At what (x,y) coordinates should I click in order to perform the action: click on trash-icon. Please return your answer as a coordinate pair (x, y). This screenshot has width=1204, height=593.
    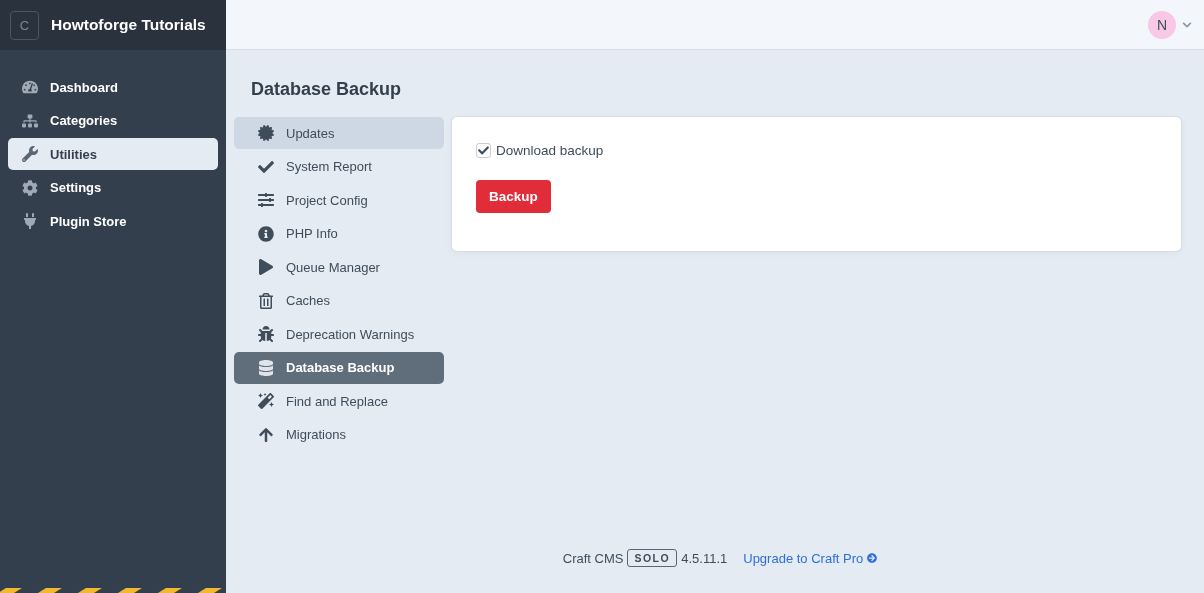
    Looking at the image, I should click on (266, 300).